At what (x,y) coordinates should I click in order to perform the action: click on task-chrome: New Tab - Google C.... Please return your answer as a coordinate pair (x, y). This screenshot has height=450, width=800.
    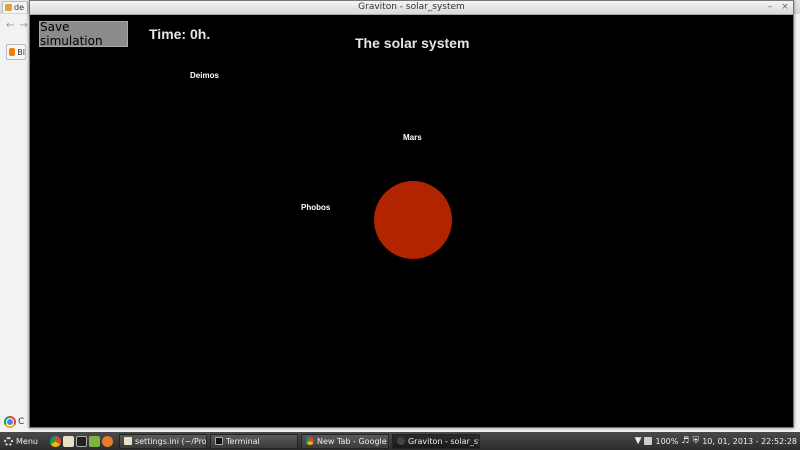
    Looking at the image, I should click on (344, 441).